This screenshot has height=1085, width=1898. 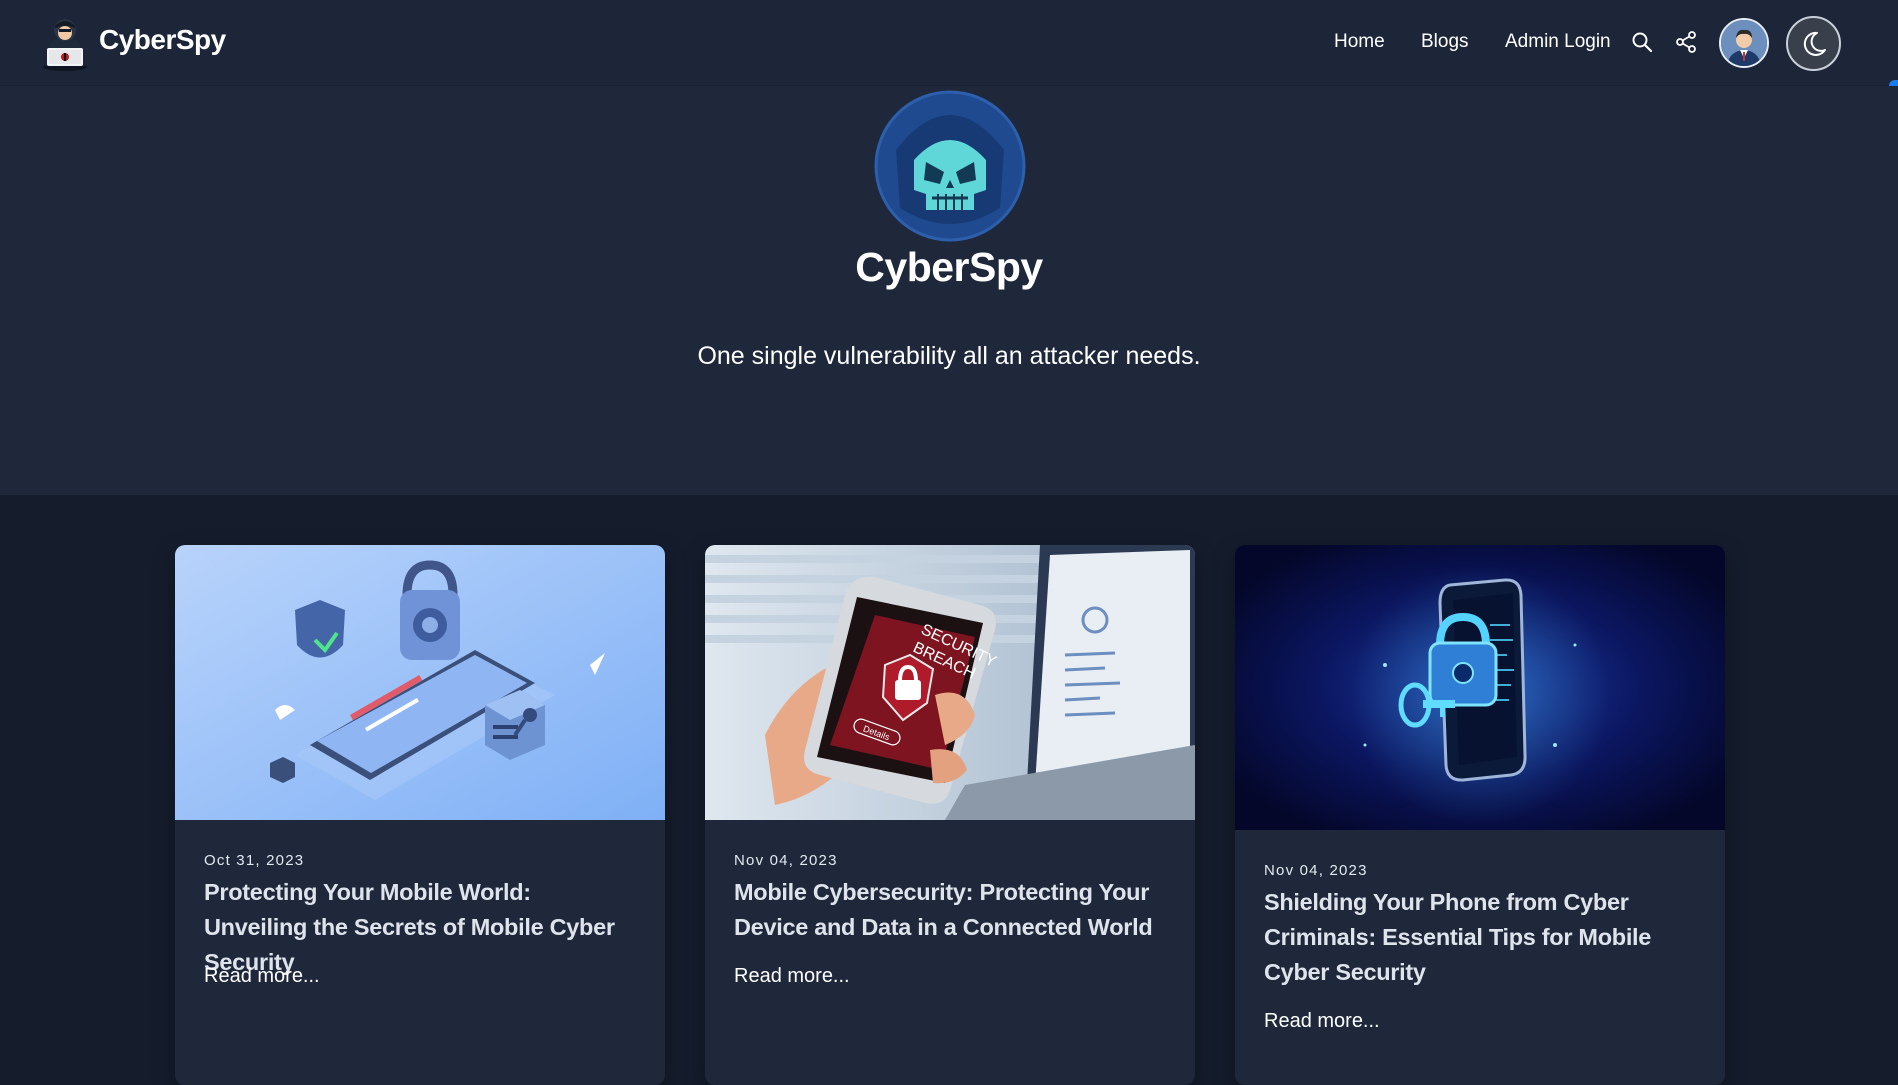 I want to click on brand-name: CyberSpy, so click(x=162, y=40).